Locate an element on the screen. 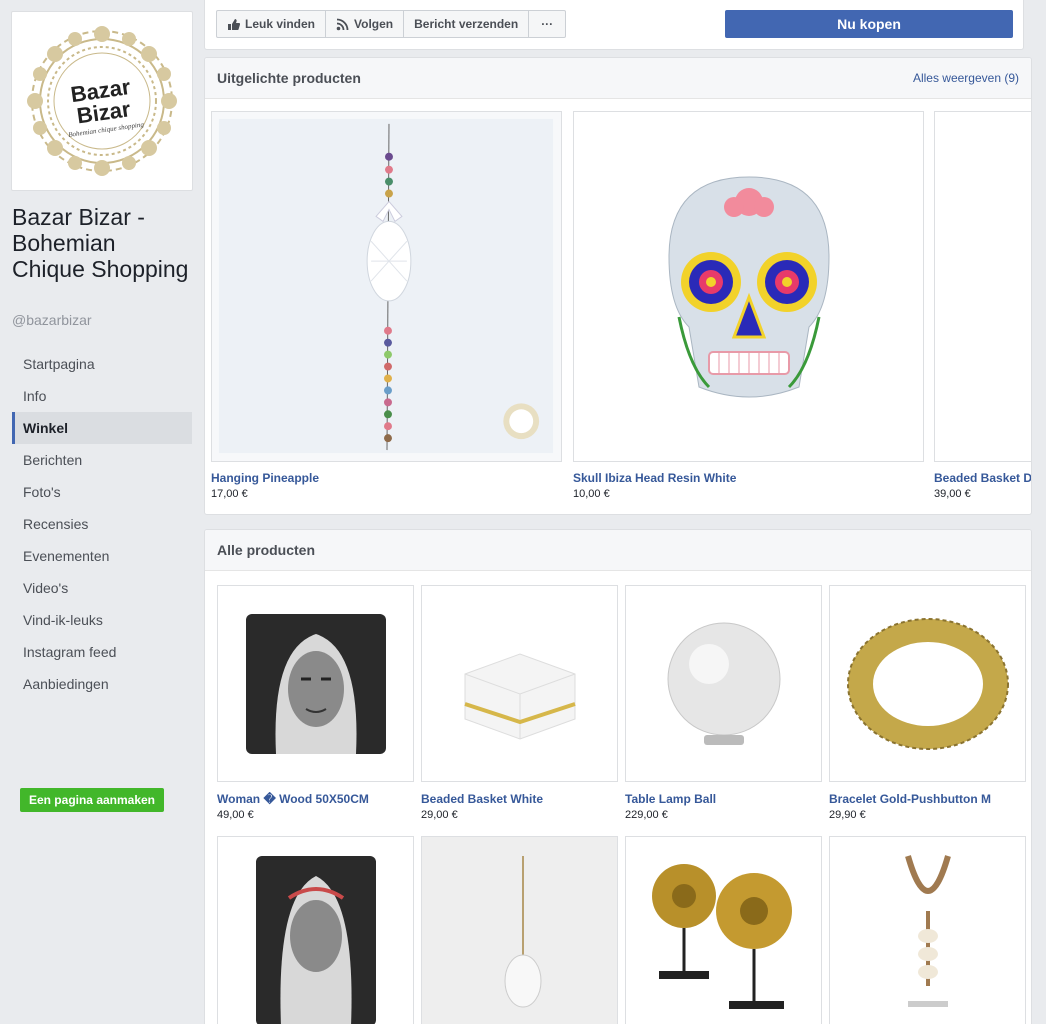  gold-bracelet-image is located at coordinates (927, 683).